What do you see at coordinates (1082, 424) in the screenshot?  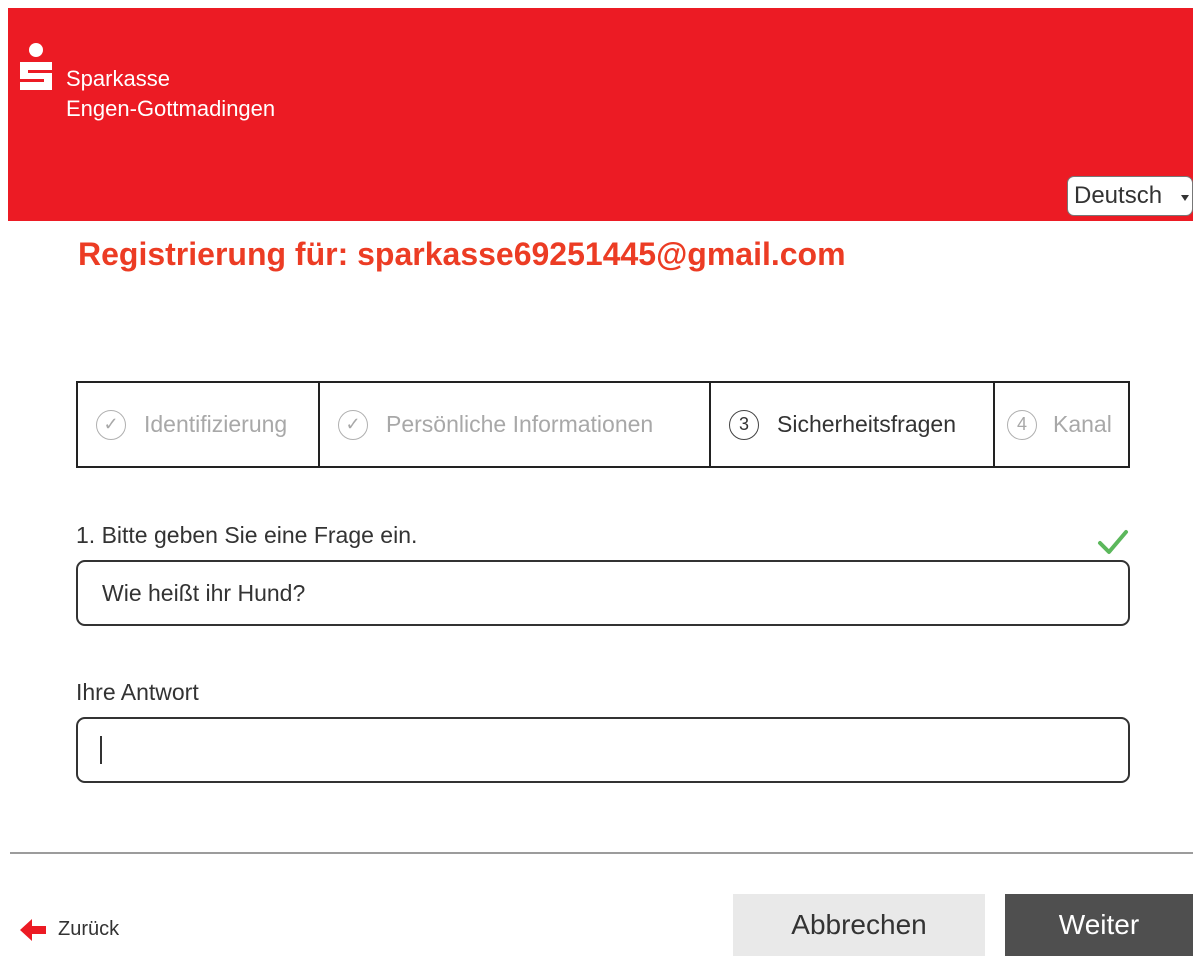 I see `step-label: Kanal` at bounding box center [1082, 424].